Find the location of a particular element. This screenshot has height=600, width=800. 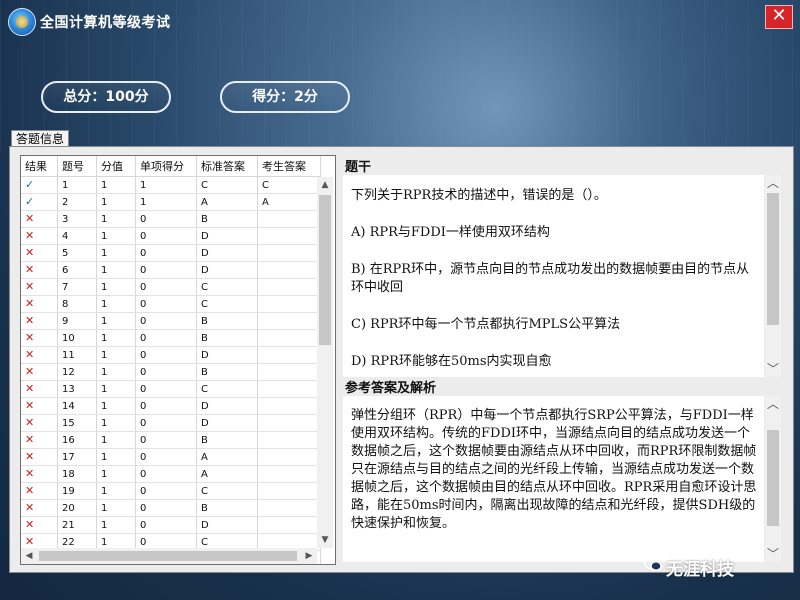

question-scroll-down-icon: ﹀ is located at coordinates (773, 369).